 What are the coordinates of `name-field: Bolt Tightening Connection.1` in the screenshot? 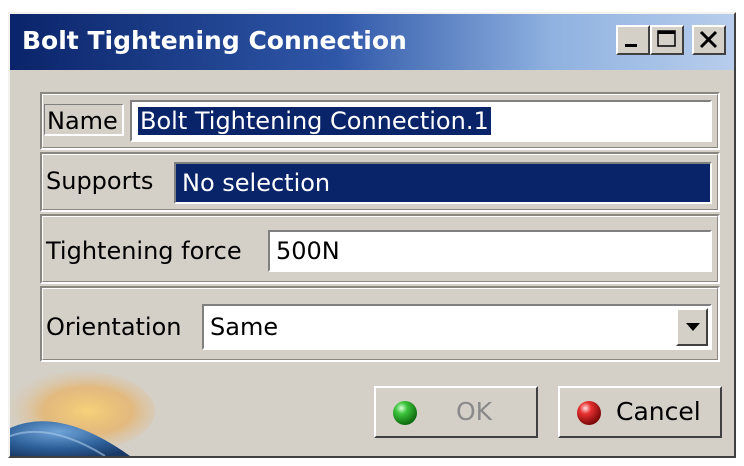 It's located at (421, 121).